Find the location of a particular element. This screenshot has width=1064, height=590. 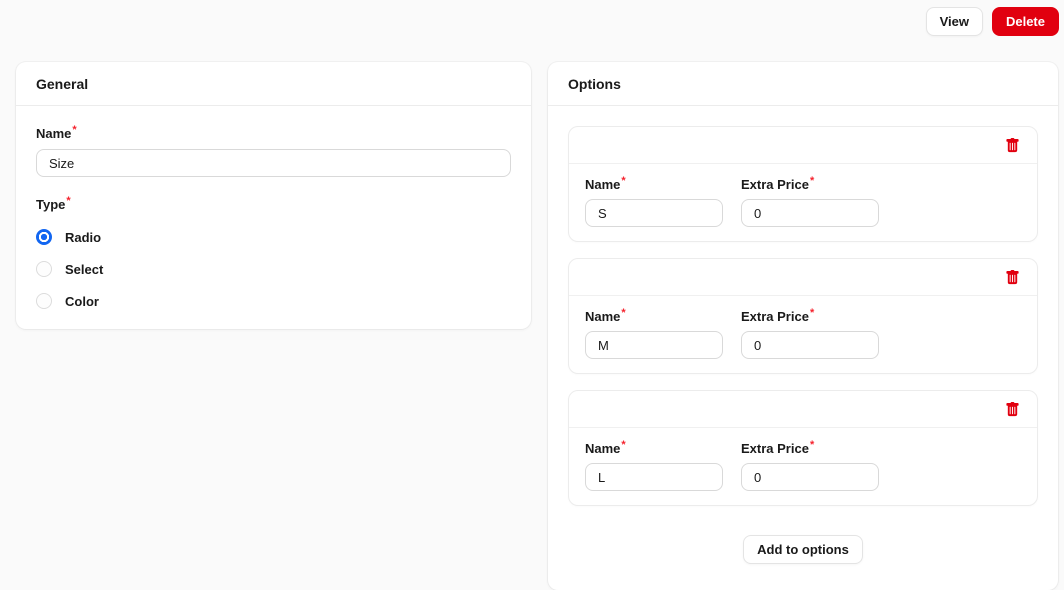

type-option-select: Select is located at coordinates (273, 269).